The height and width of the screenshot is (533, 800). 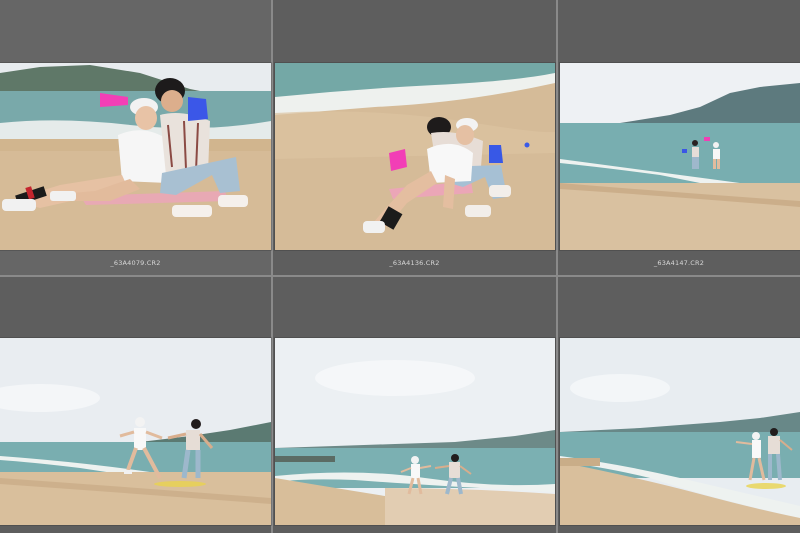 I want to click on filename-label: _63A4079.CR2, so click(x=135, y=263).